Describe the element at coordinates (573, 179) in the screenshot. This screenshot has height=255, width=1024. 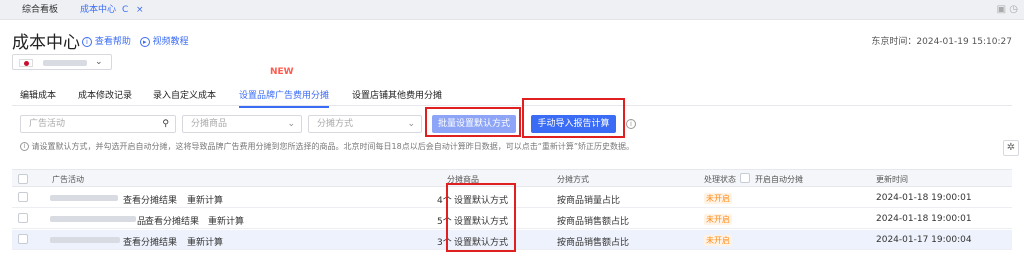
I see `col-method: 分摊方式` at that location.